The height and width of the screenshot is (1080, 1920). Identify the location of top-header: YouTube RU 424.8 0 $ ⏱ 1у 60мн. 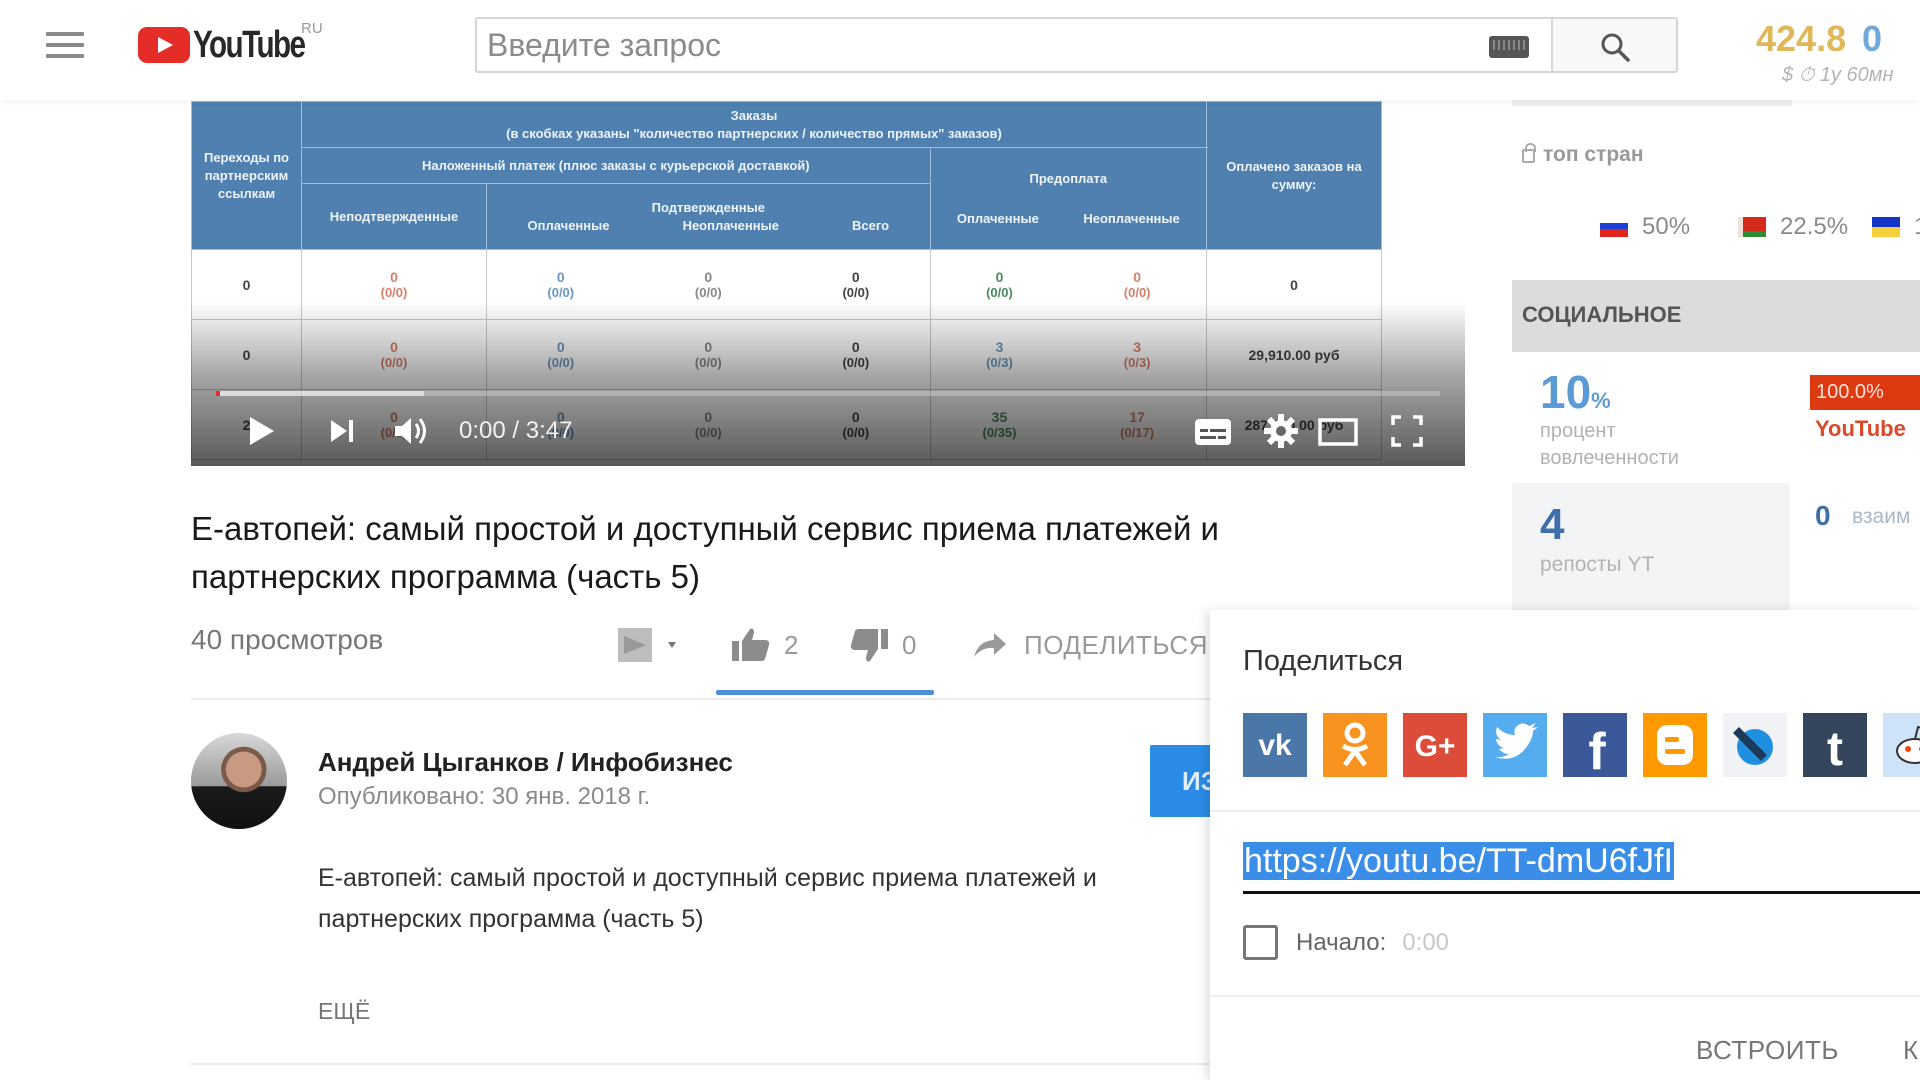
(960, 50).